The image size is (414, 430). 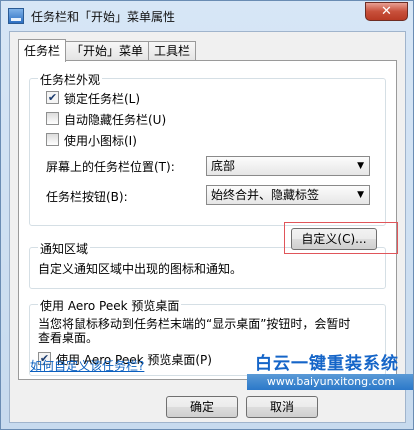 What do you see at coordinates (87, 365) in the screenshot?
I see `help-link: 如何自定义该任务栏?` at bounding box center [87, 365].